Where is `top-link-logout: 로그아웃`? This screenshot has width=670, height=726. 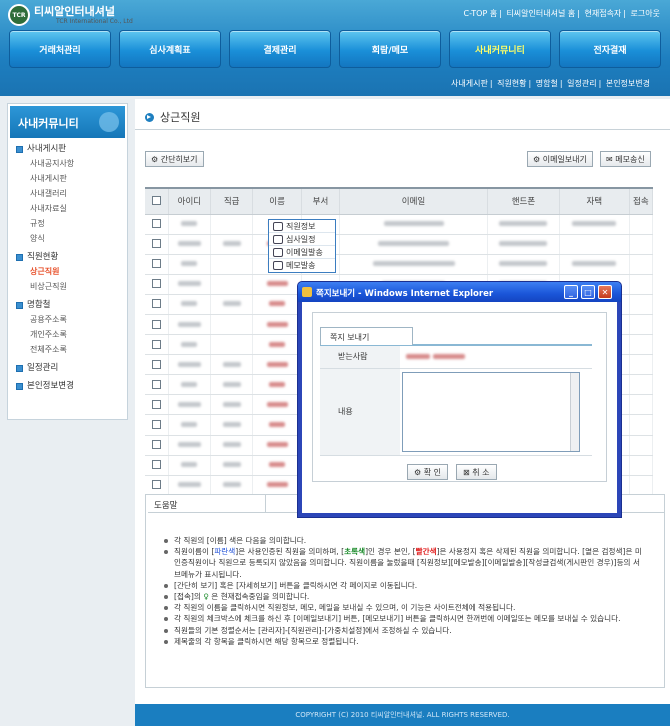
top-link-logout: 로그아웃 is located at coordinates (645, 13).